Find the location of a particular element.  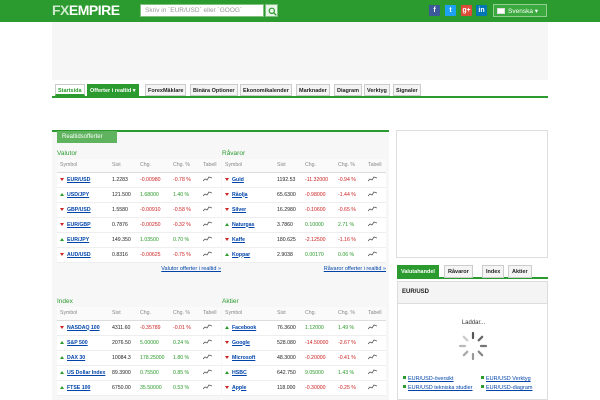

arrow-up-icon is located at coordinates (62, 194).